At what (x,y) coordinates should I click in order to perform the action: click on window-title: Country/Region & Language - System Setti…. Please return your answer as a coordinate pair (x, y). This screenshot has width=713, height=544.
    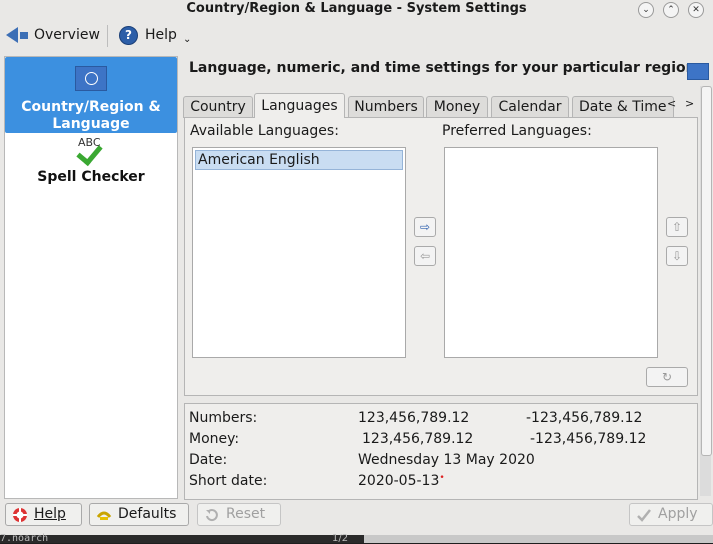
    Looking at the image, I should click on (356, 8).